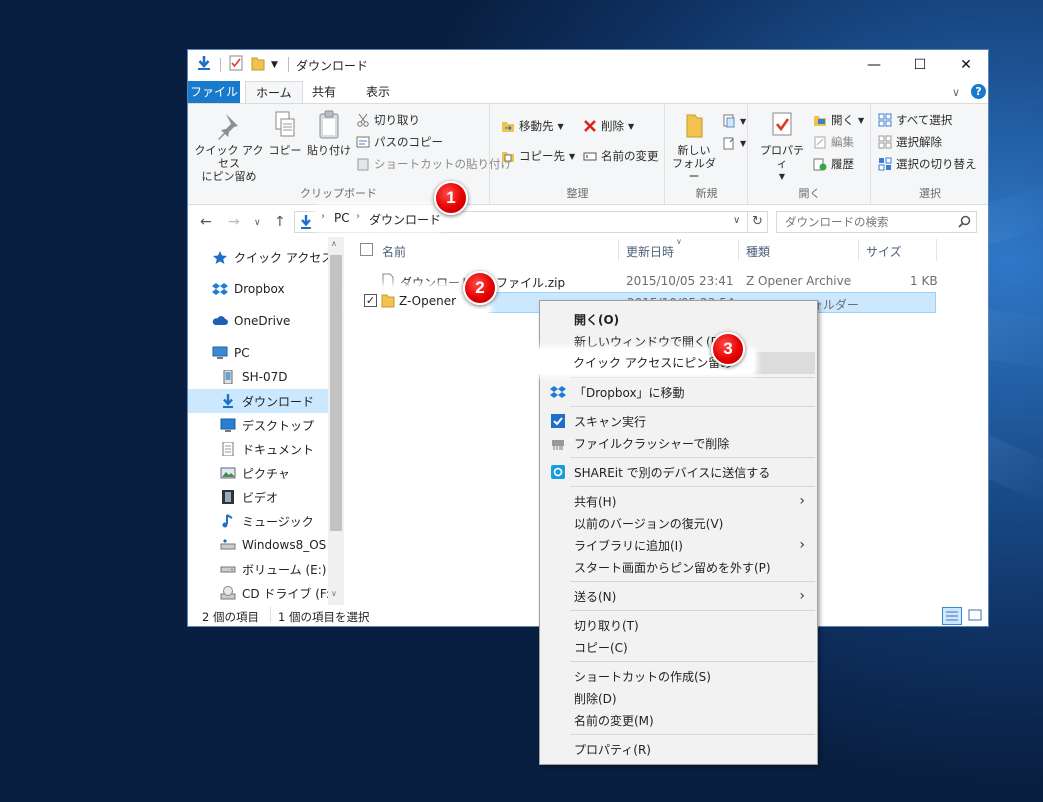  What do you see at coordinates (258, 473) in the screenshot?
I see `nav-item-pictures: ピクチャ` at bounding box center [258, 473].